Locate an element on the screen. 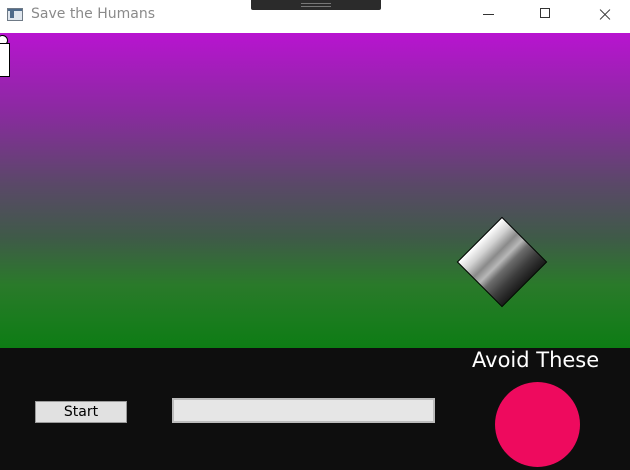 The image size is (630, 470). close-button is located at coordinates (605, 15).